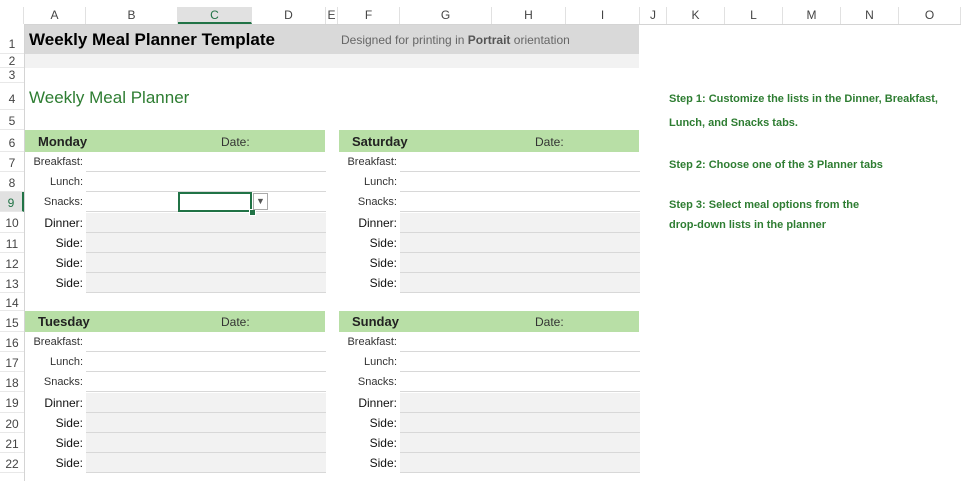 The height and width of the screenshot is (481, 961). What do you see at coordinates (206, 382) in the screenshot?
I see `meal-cell-tuesday-snacks` at bounding box center [206, 382].